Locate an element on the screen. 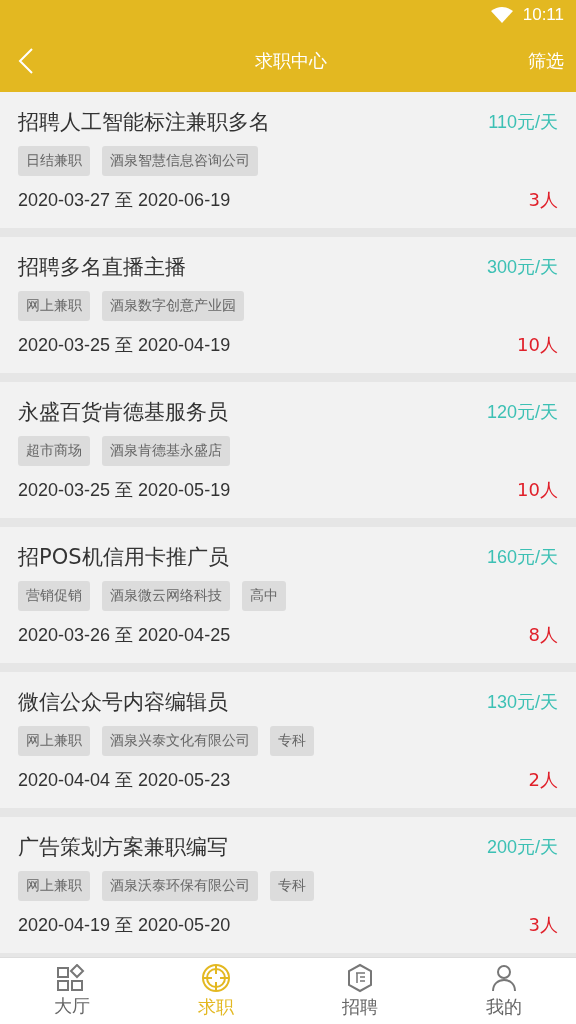 This screenshot has height=1024, width=576. job-dates: 2020-03-25 至 2020-04-19 is located at coordinates (124, 345).